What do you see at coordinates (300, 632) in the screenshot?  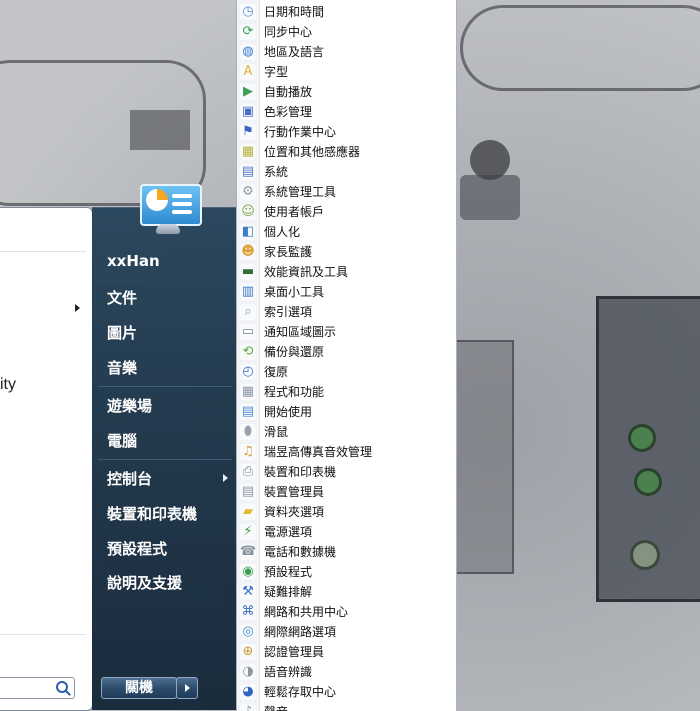 I see `control-panel-item-label: 網際網路選項` at bounding box center [300, 632].